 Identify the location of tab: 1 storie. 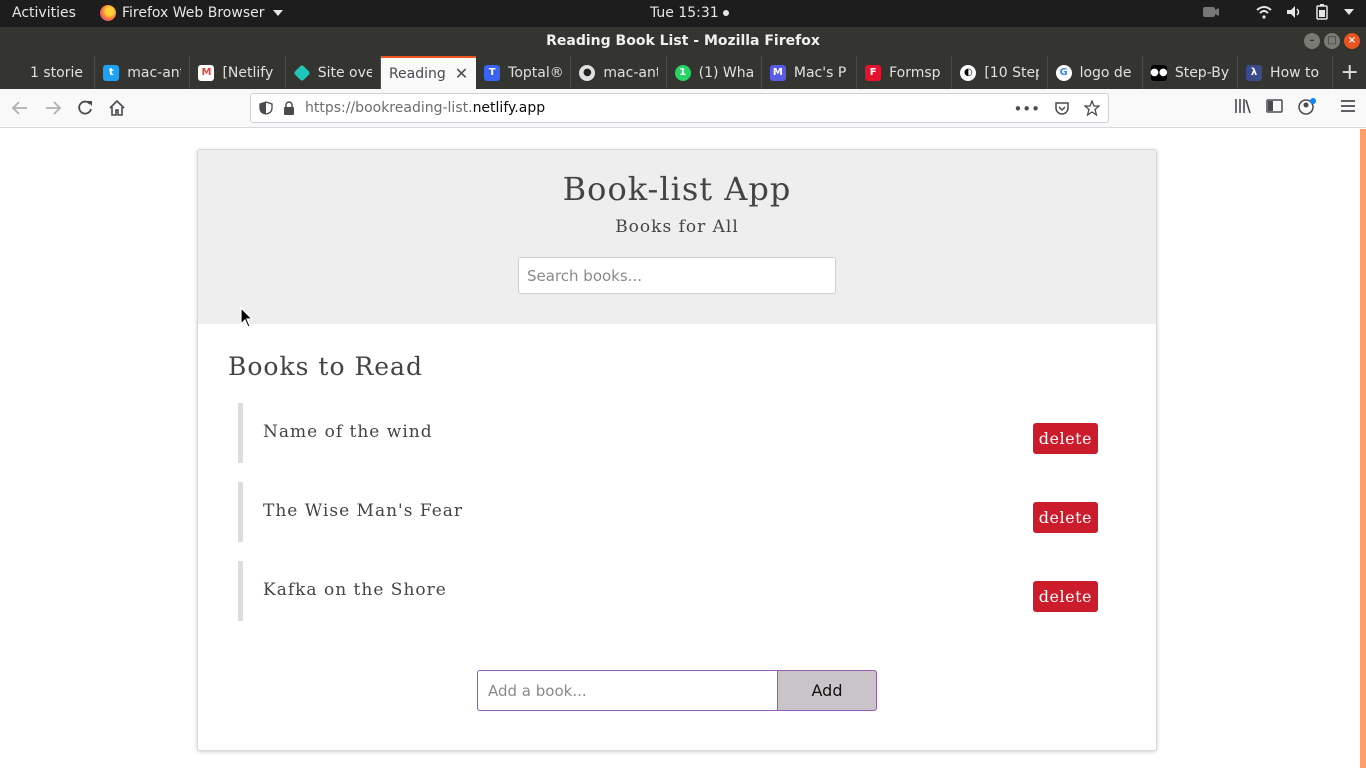
(48, 72).